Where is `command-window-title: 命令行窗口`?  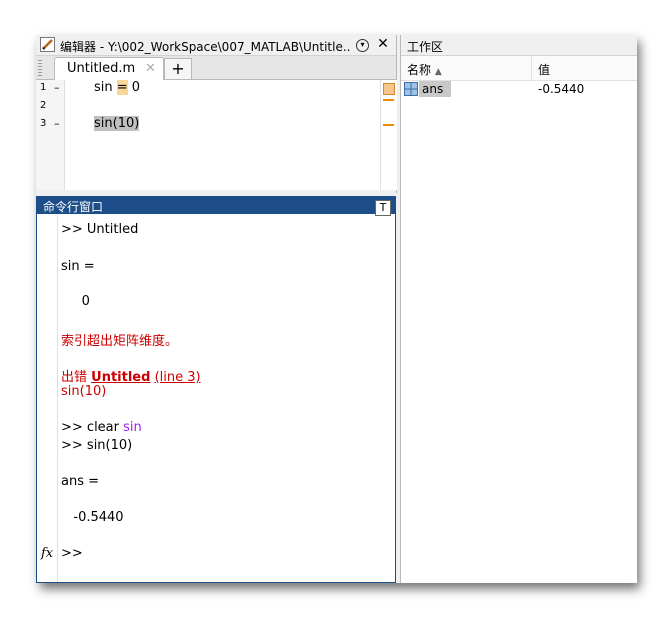
command-window-title: 命令行窗口 is located at coordinates (73, 207).